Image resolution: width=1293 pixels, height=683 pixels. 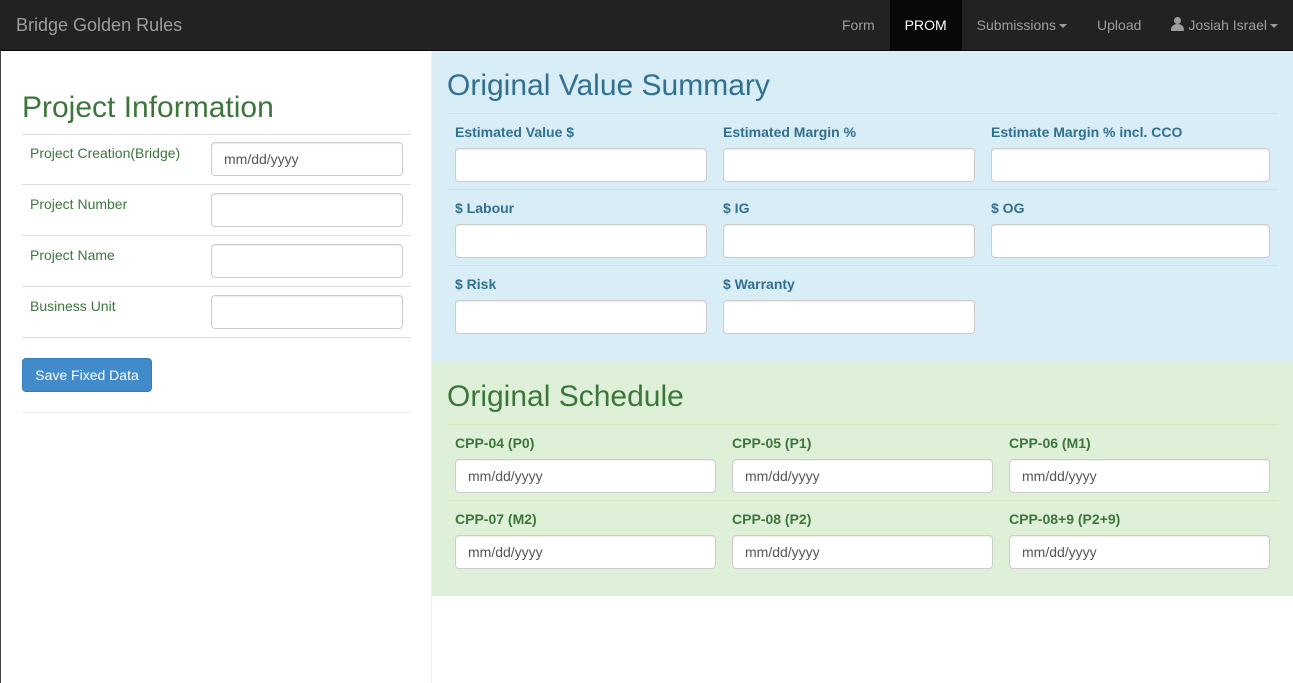 I want to click on ig-field: $ IG, so click(x=849, y=228).